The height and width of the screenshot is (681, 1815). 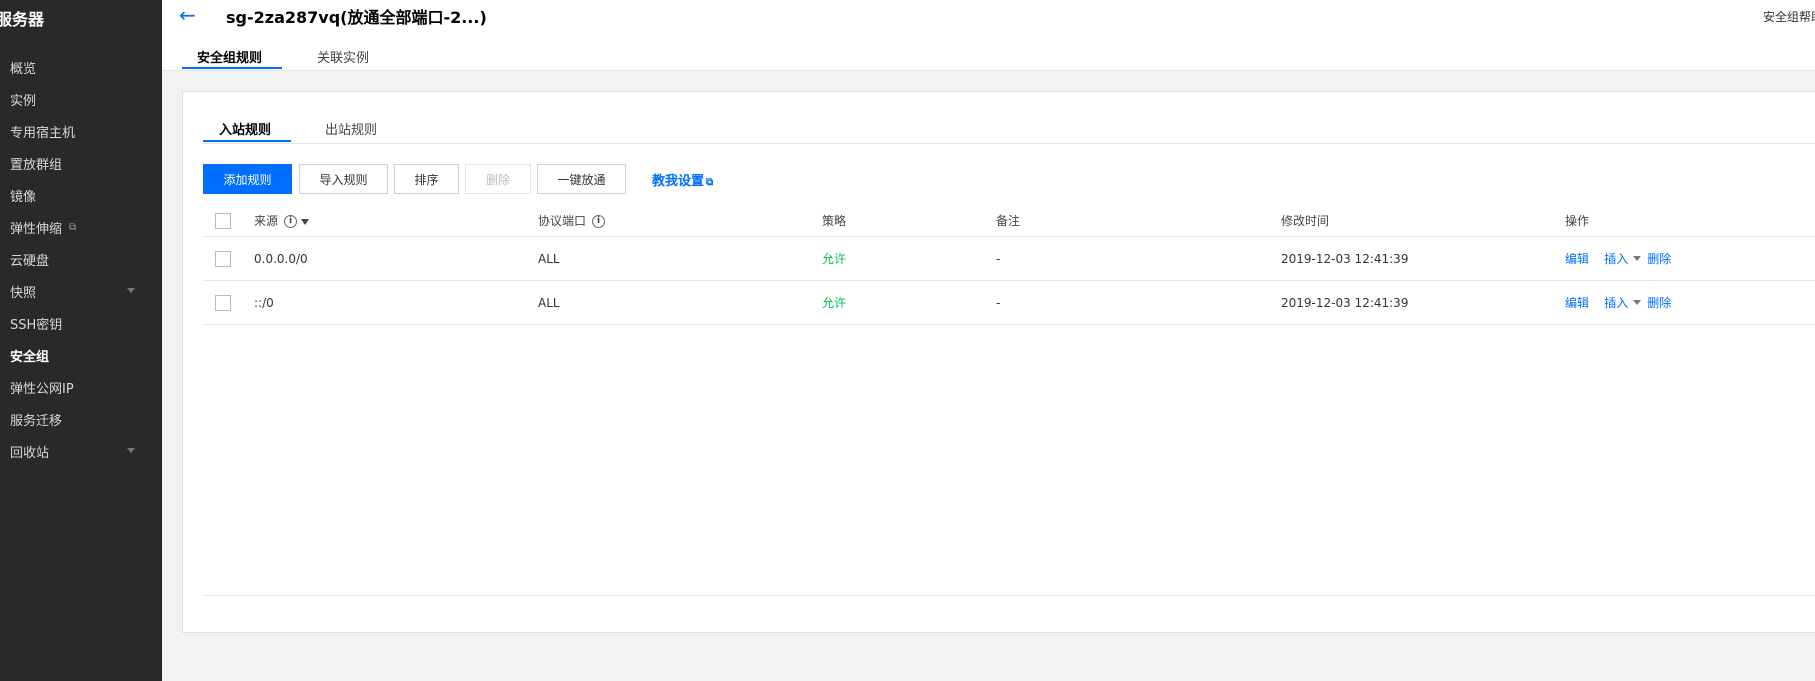 What do you see at coordinates (351, 128) in the screenshot?
I see `tab-outbound-rules: 出站规则` at bounding box center [351, 128].